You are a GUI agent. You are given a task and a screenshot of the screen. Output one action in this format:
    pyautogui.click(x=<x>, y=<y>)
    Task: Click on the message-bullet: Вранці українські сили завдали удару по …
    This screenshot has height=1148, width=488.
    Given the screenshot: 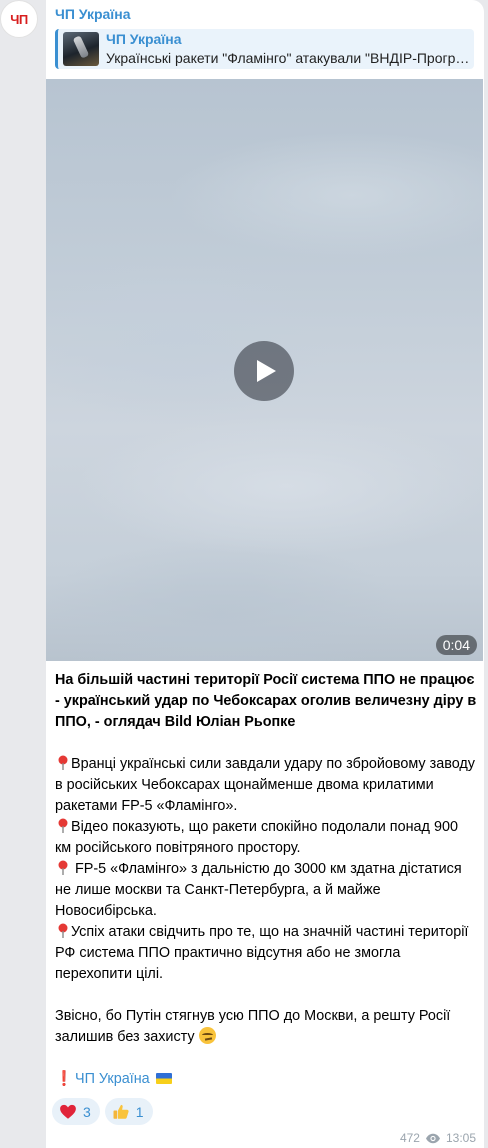 What is the action you would take?
    pyautogui.click(x=265, y=784)
    